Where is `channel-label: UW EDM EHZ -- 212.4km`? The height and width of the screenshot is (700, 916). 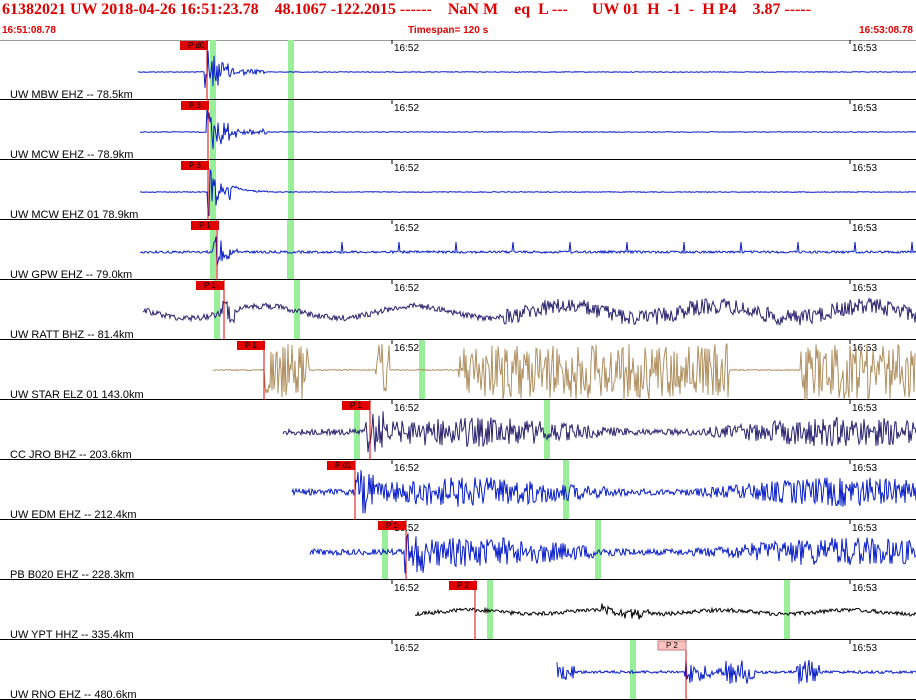
channel-label: UW EDM EHZ -- 212.4km is located at coordinates (73, 515).